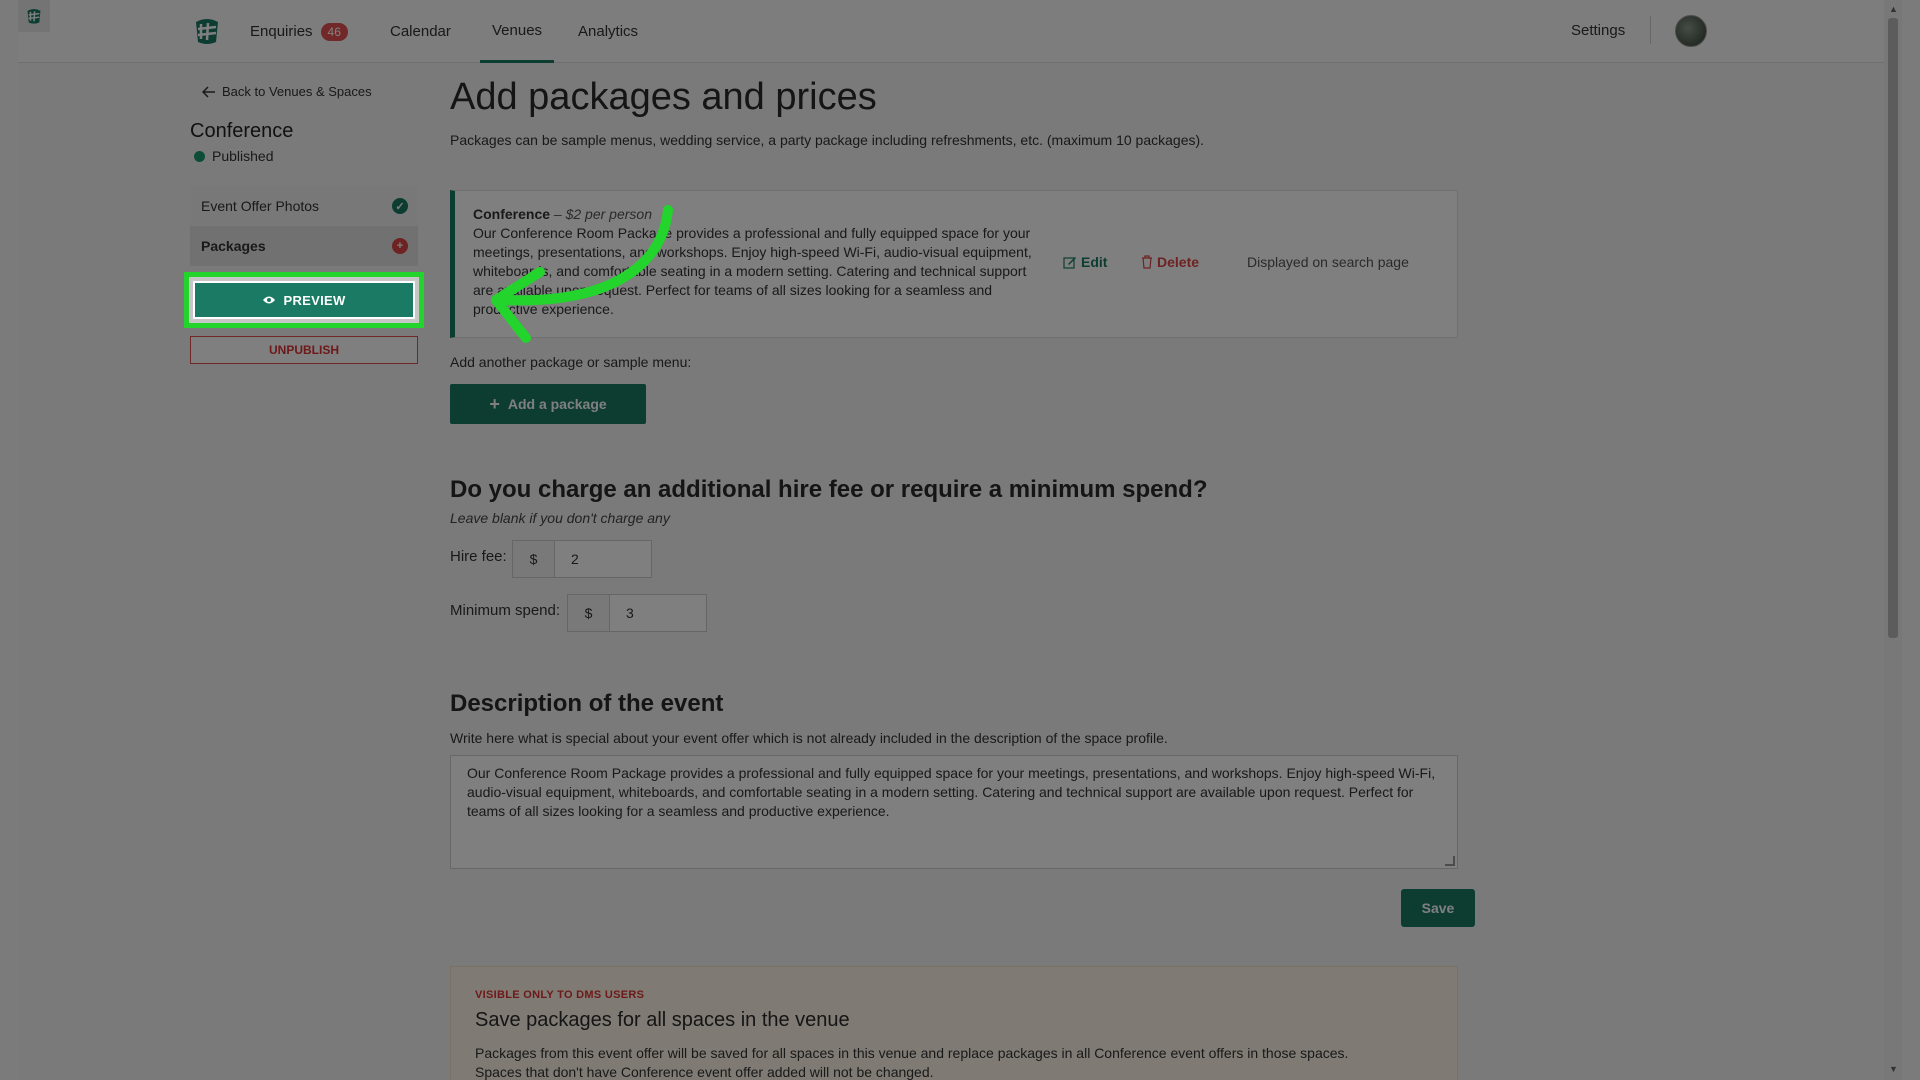 The width and height of the screenshot is (1920, 1080). Describe the element at coordinates (589, 613) in the screenshot. I see `min-spend-prefix: $` at that location.